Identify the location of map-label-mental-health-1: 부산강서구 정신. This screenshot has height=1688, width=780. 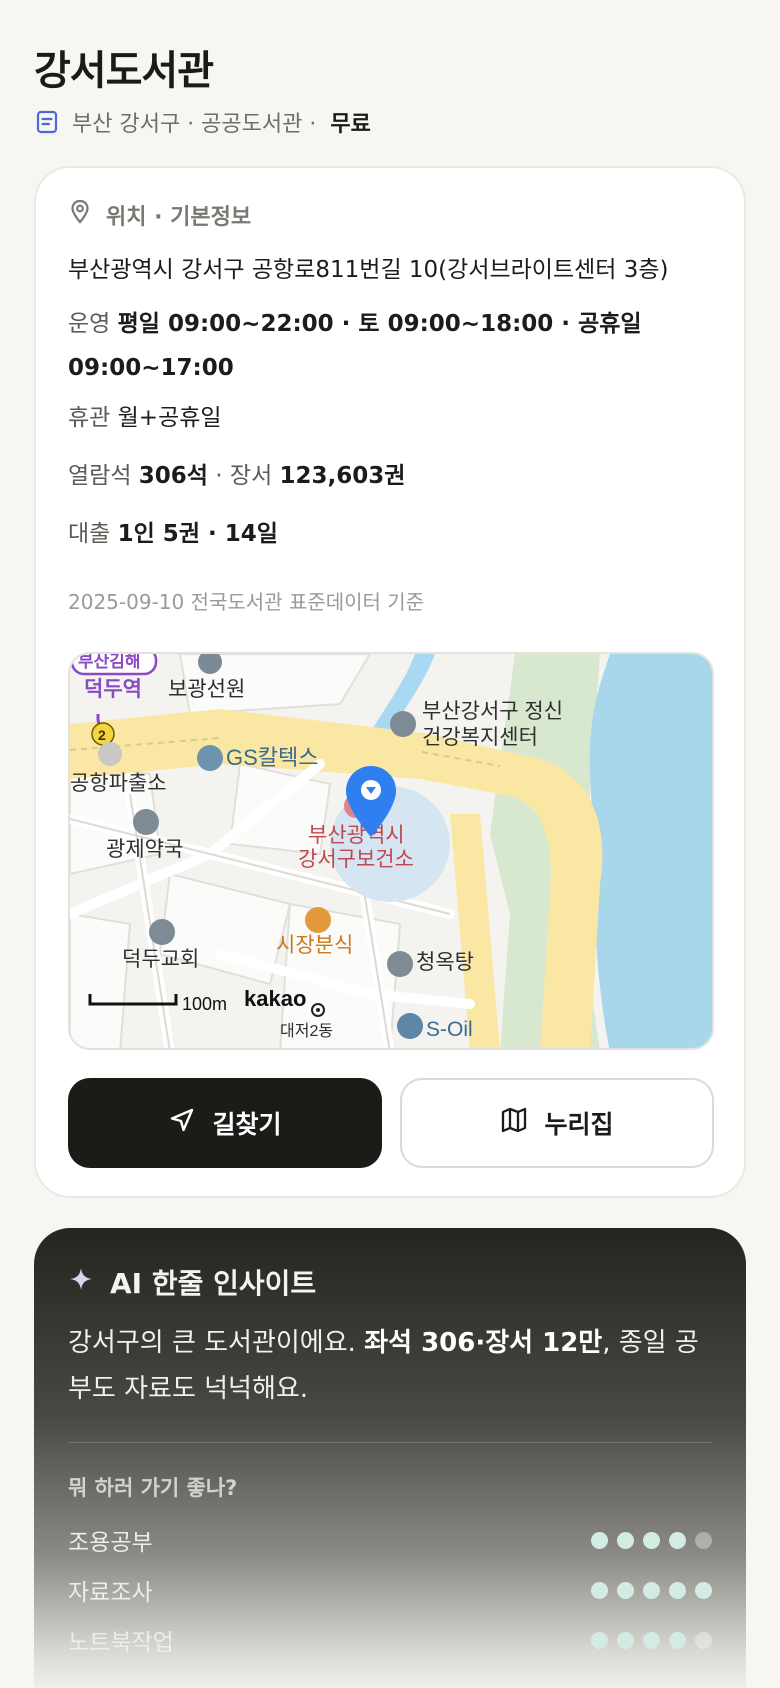
(492, 711).